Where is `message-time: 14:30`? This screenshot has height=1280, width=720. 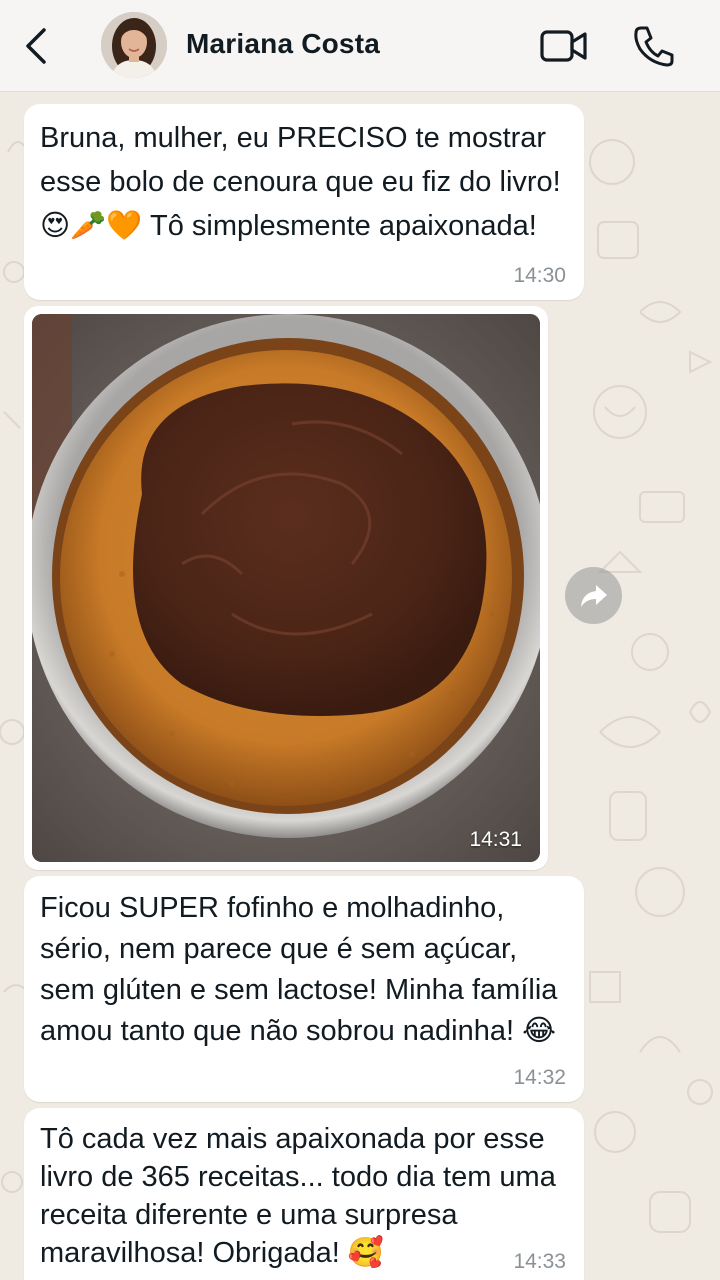 message-time: 14:30 is located at coordinates (539, 275).